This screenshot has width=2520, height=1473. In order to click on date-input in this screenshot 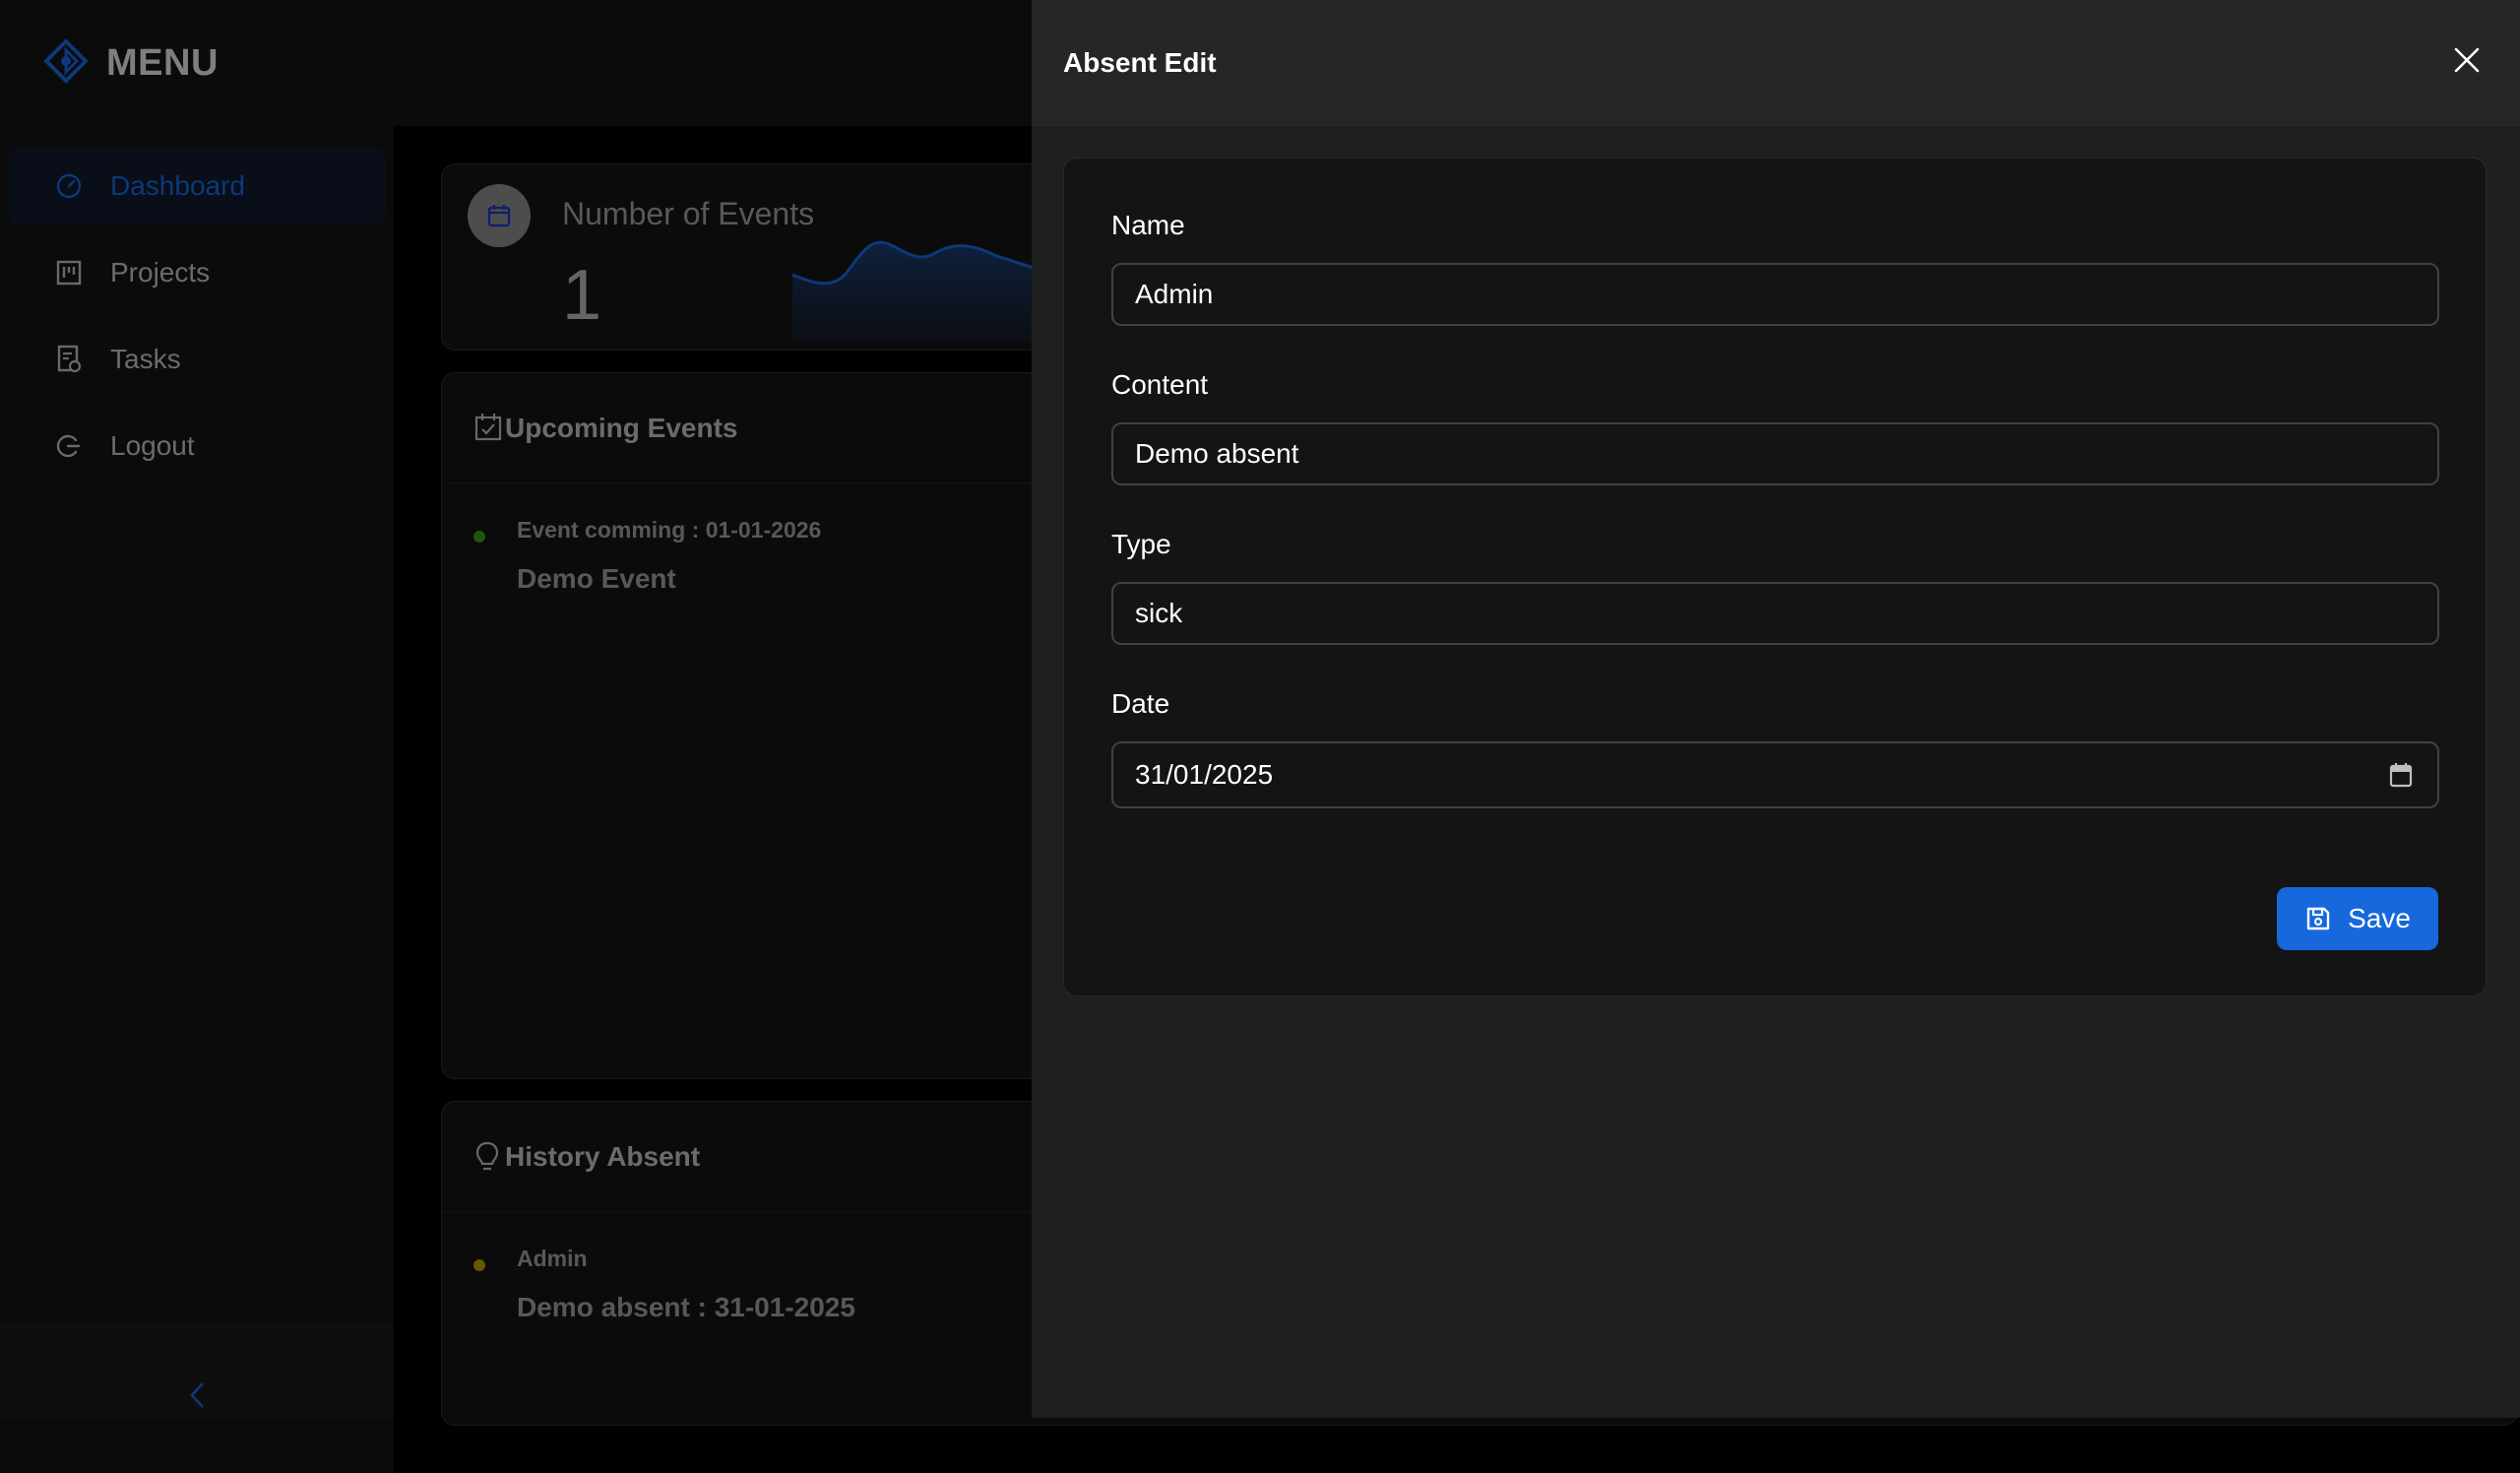, I will do `click(1775, 774)`.